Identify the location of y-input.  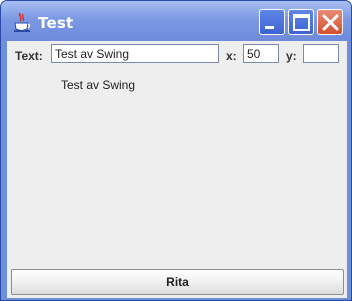
(321, 53).